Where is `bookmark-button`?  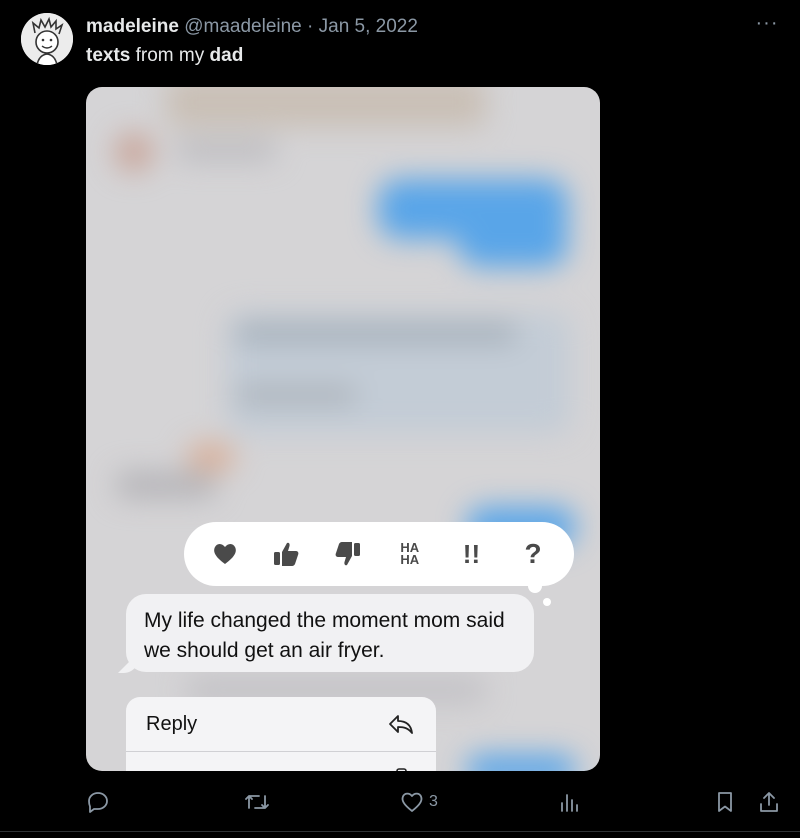
bookmark-button is located at coordinates (725, 802).